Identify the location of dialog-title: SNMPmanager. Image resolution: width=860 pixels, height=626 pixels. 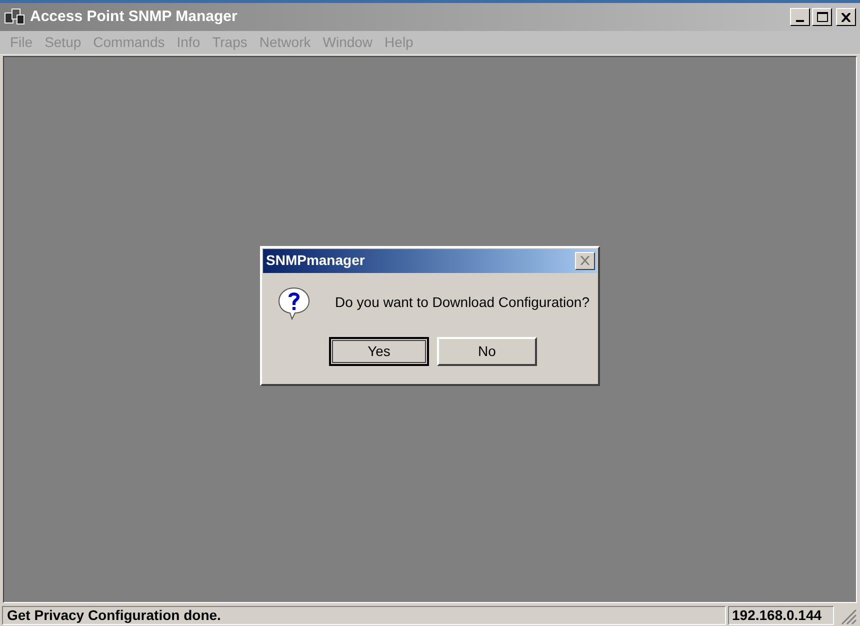
(316, 260).